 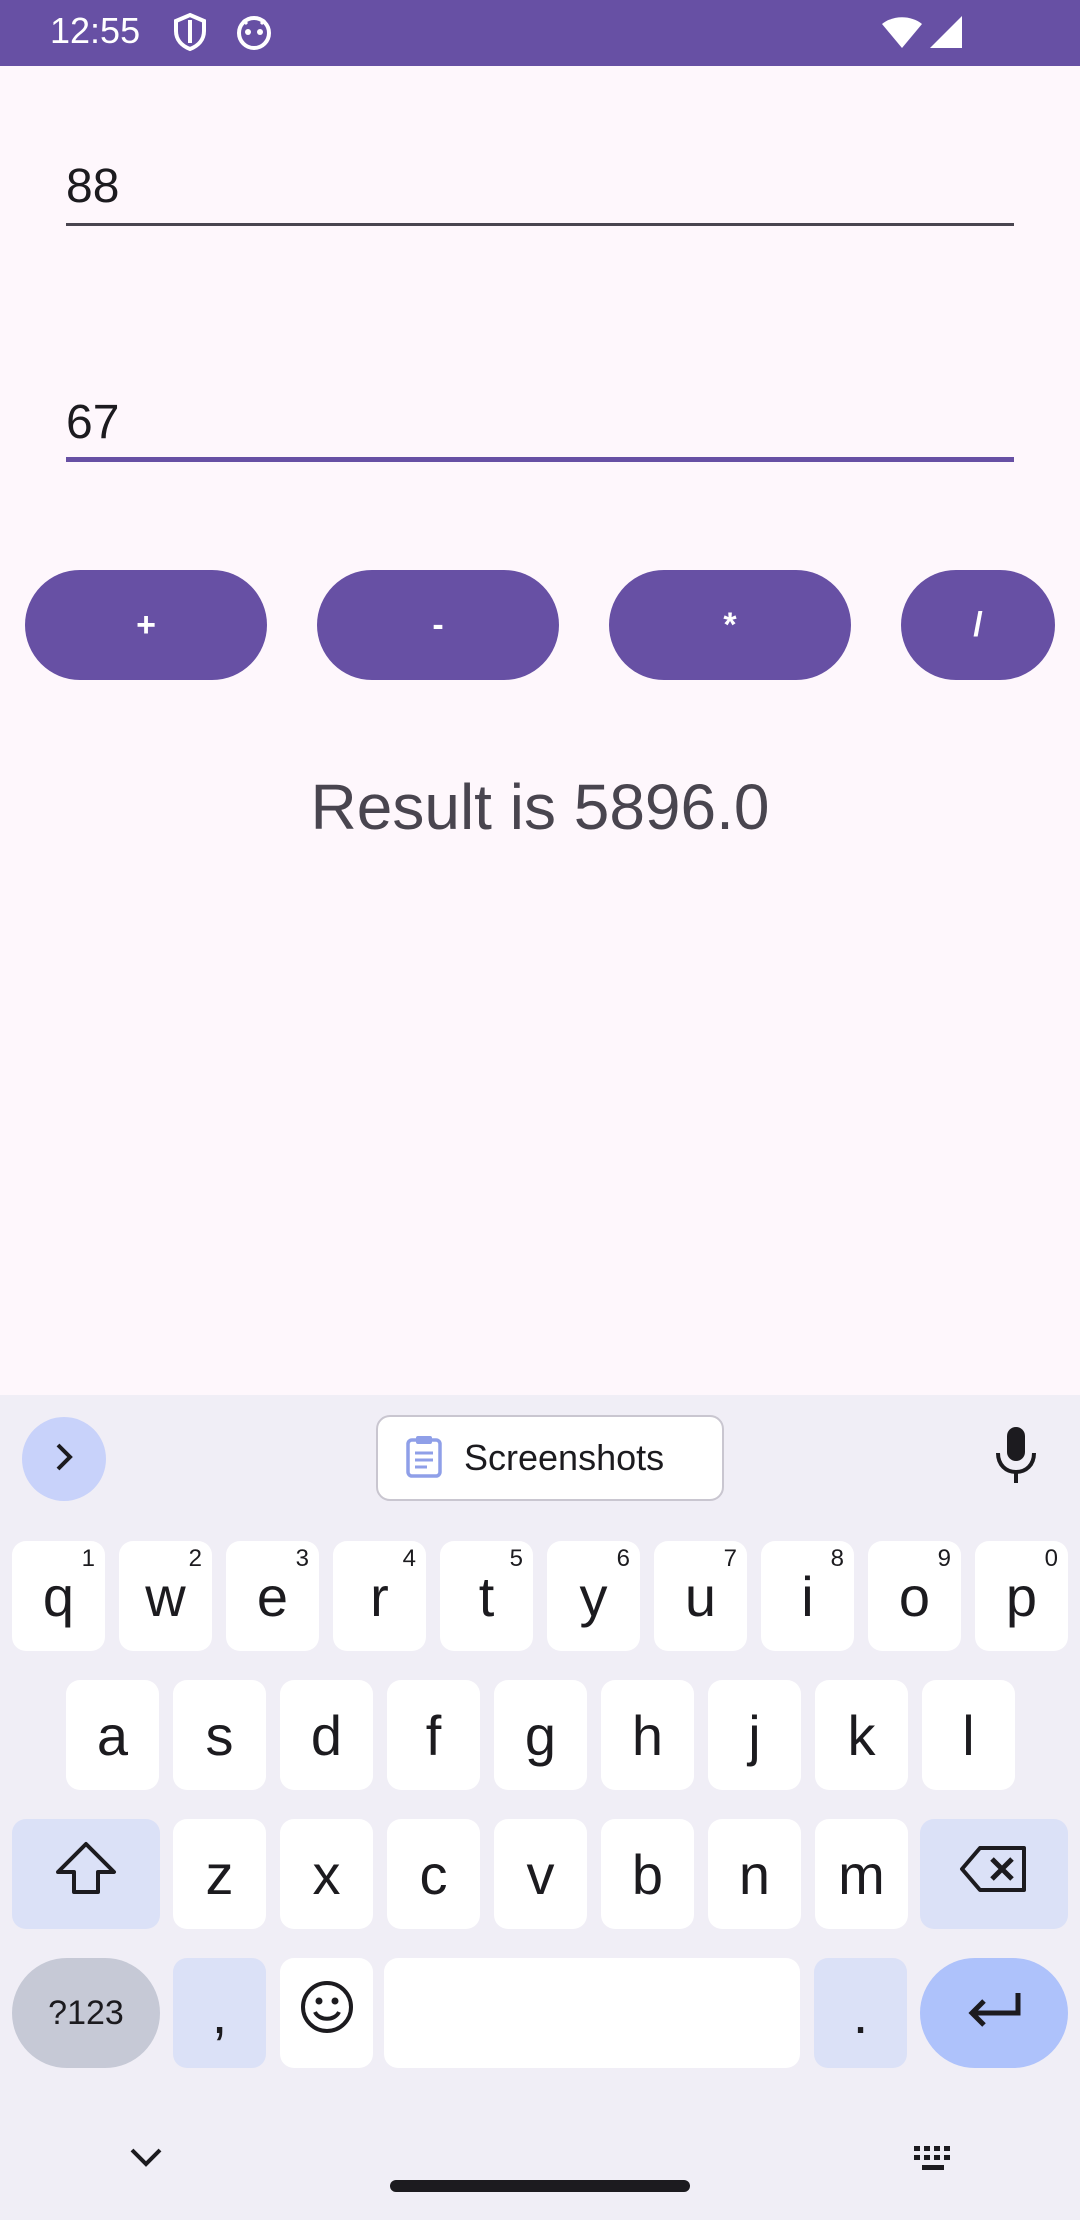 I want to click on key-label: r, so click(x=379, y=1596).